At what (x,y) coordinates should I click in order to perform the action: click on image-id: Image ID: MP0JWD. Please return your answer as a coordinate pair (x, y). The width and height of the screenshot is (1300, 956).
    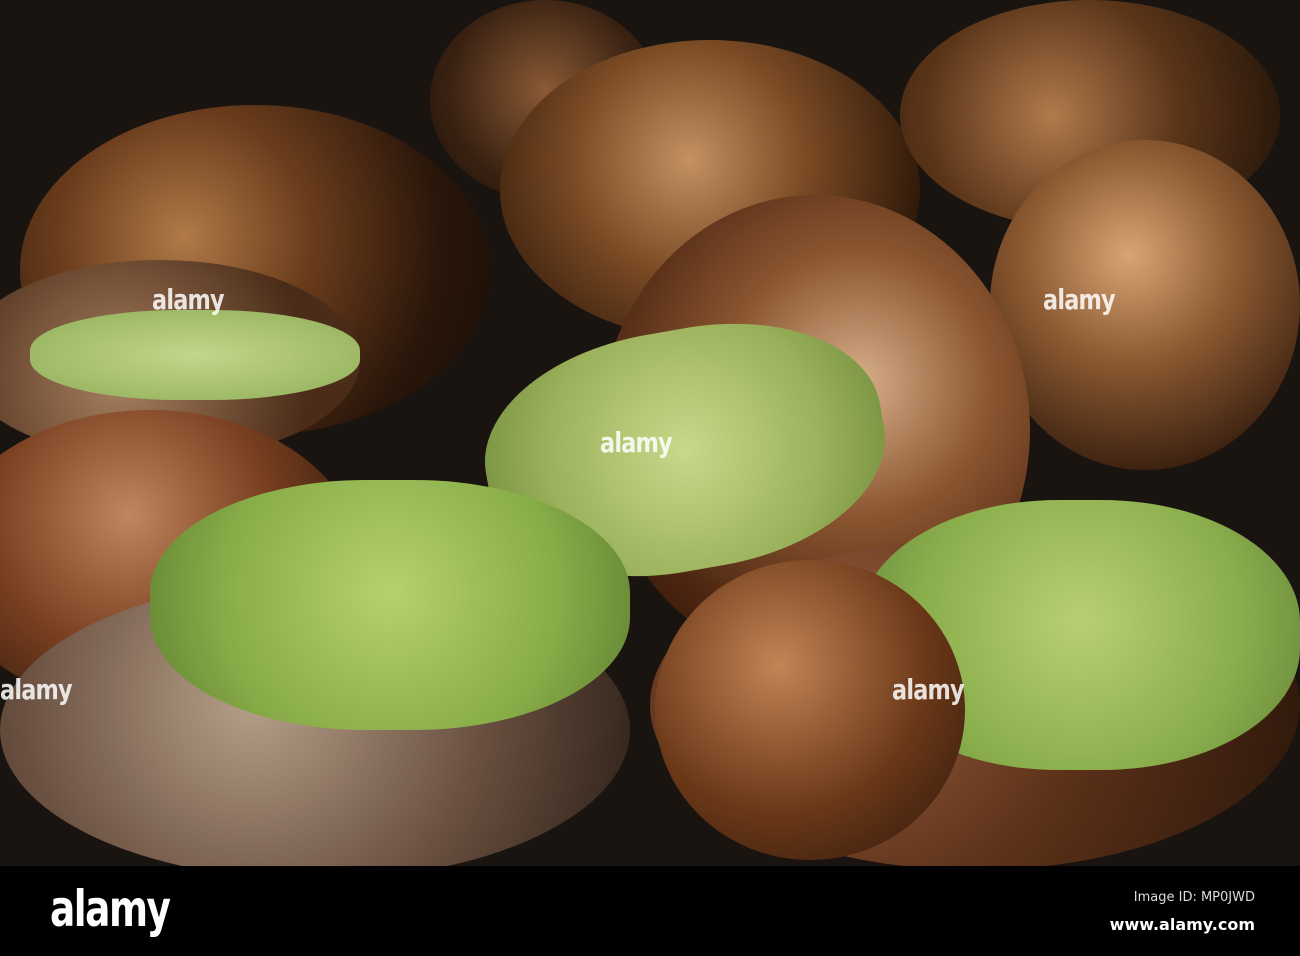
    Looking at the image, I should click on (1194, 897).